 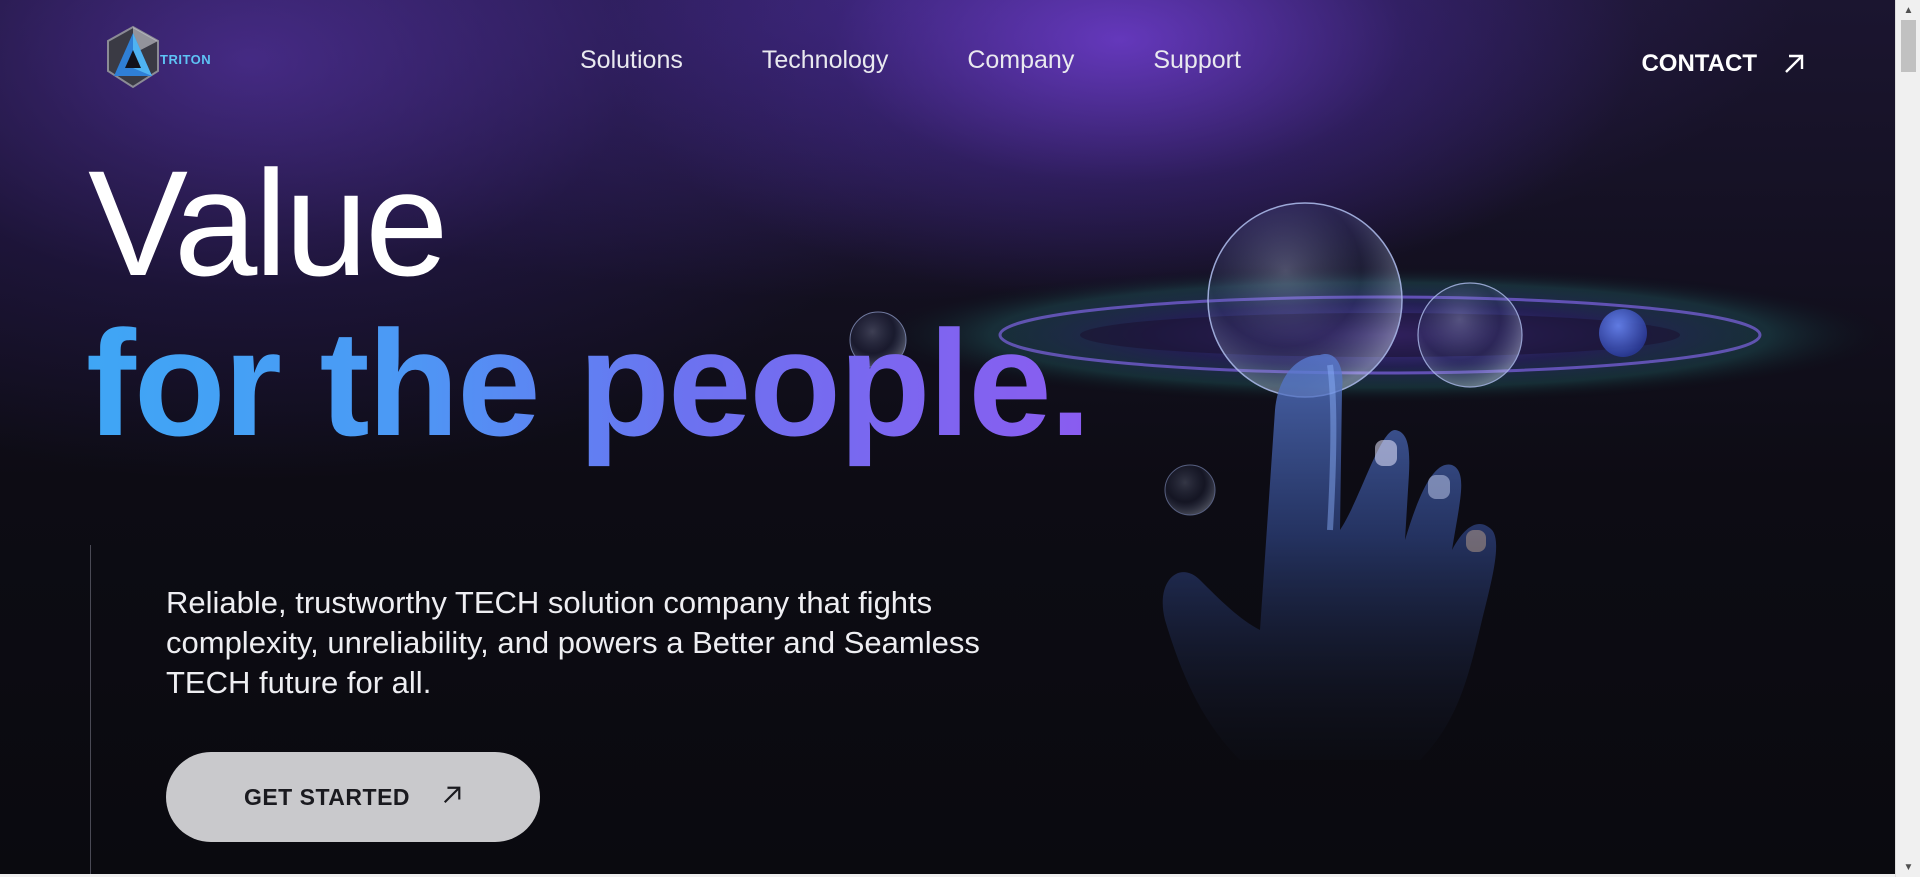 I want to click on nav-link-solutions: Solutions, so click(x=631, y=60).